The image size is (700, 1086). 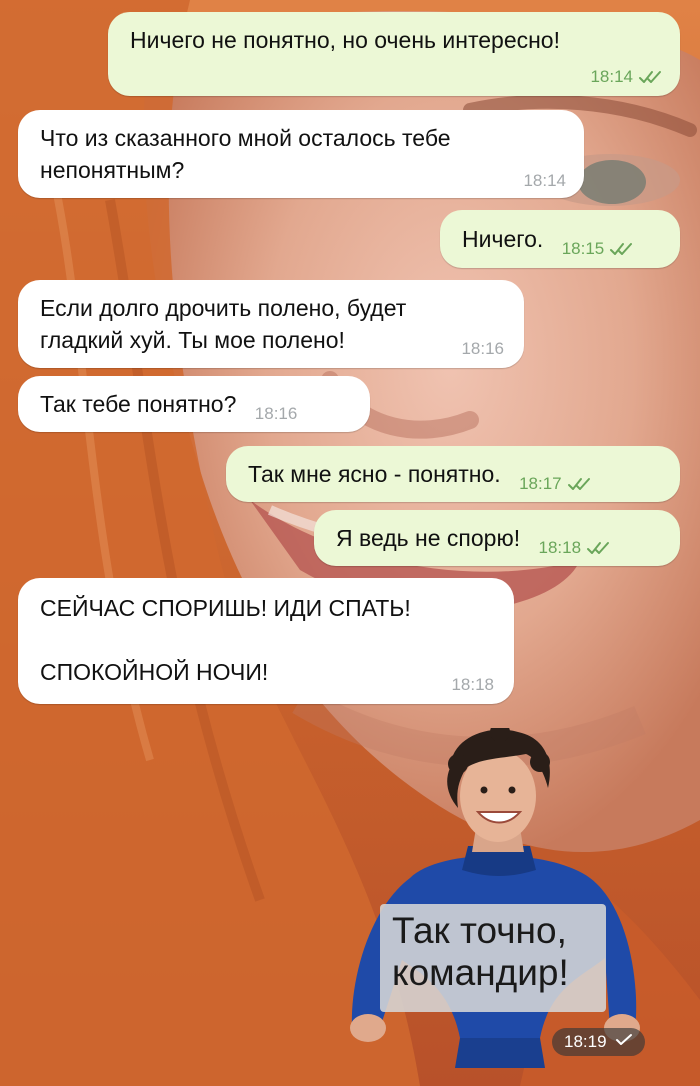 What do you see at coordinates (503, 239) in the screenshot?
I see `message-text: Ничего.` at bounding box center [503, 239].